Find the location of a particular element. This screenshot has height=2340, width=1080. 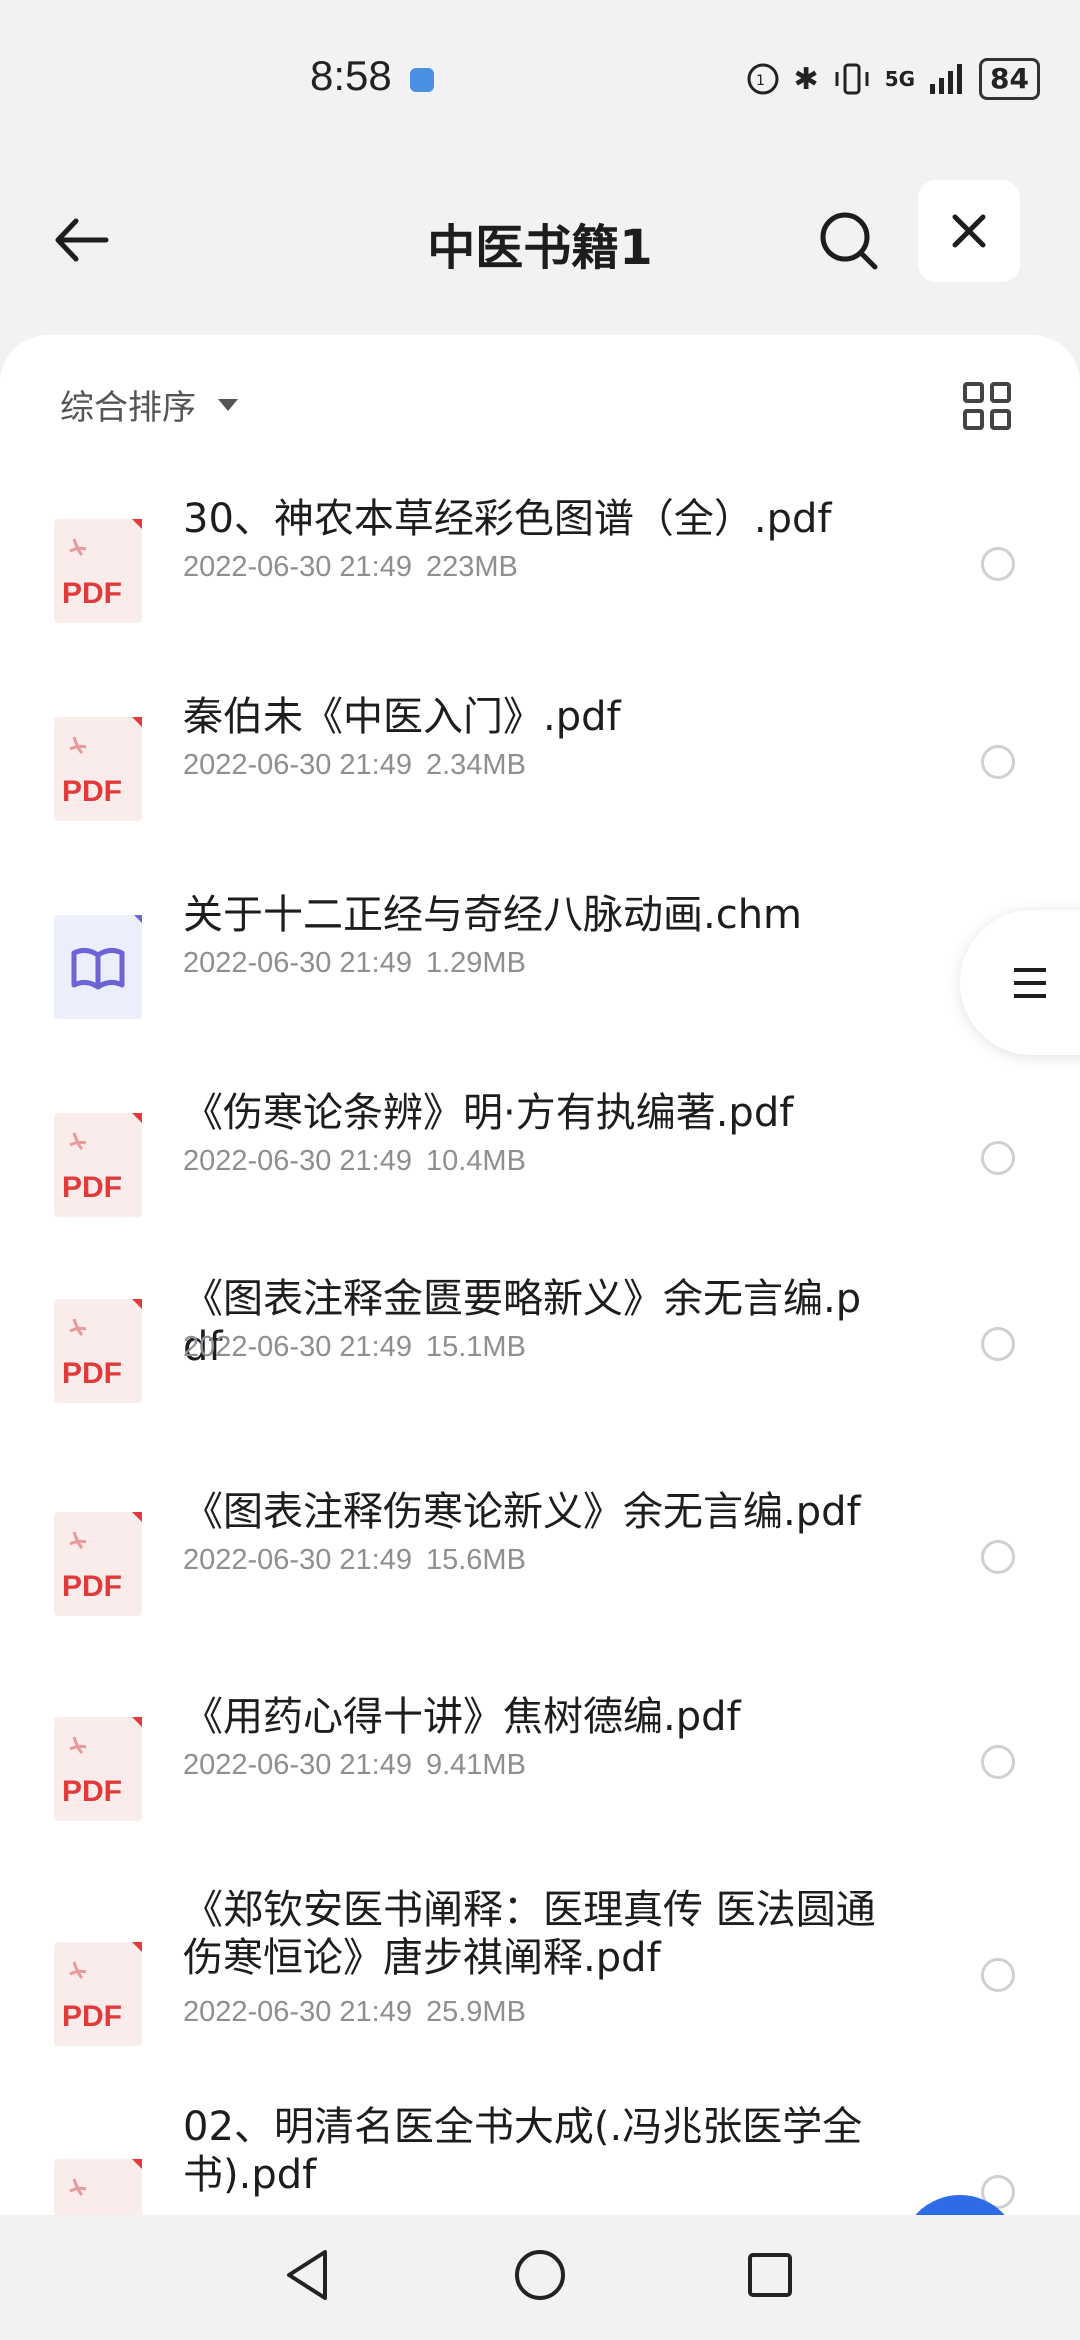

file-list-item: PDF 秦伯未《中医入门》.pdf 2022-06-30 21:49 2.34MB is located at coordinates (540, 782).